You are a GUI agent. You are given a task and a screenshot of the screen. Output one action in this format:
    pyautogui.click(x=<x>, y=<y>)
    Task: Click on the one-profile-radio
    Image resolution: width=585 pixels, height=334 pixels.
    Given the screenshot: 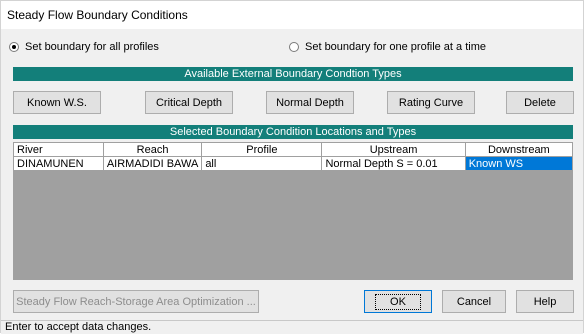 What is the action you would take?
    pyautogui.click(x=294, y=47)
    